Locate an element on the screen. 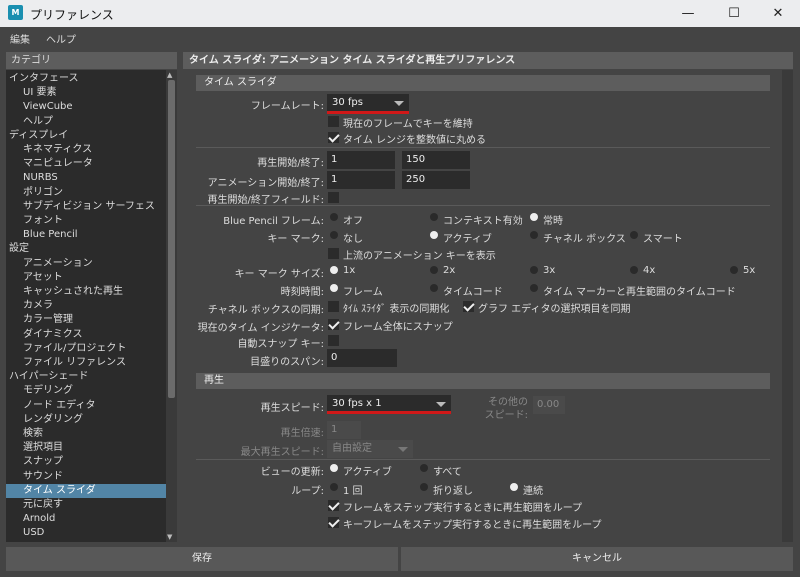  time-frames-radio is located at coordinates (334, 288).